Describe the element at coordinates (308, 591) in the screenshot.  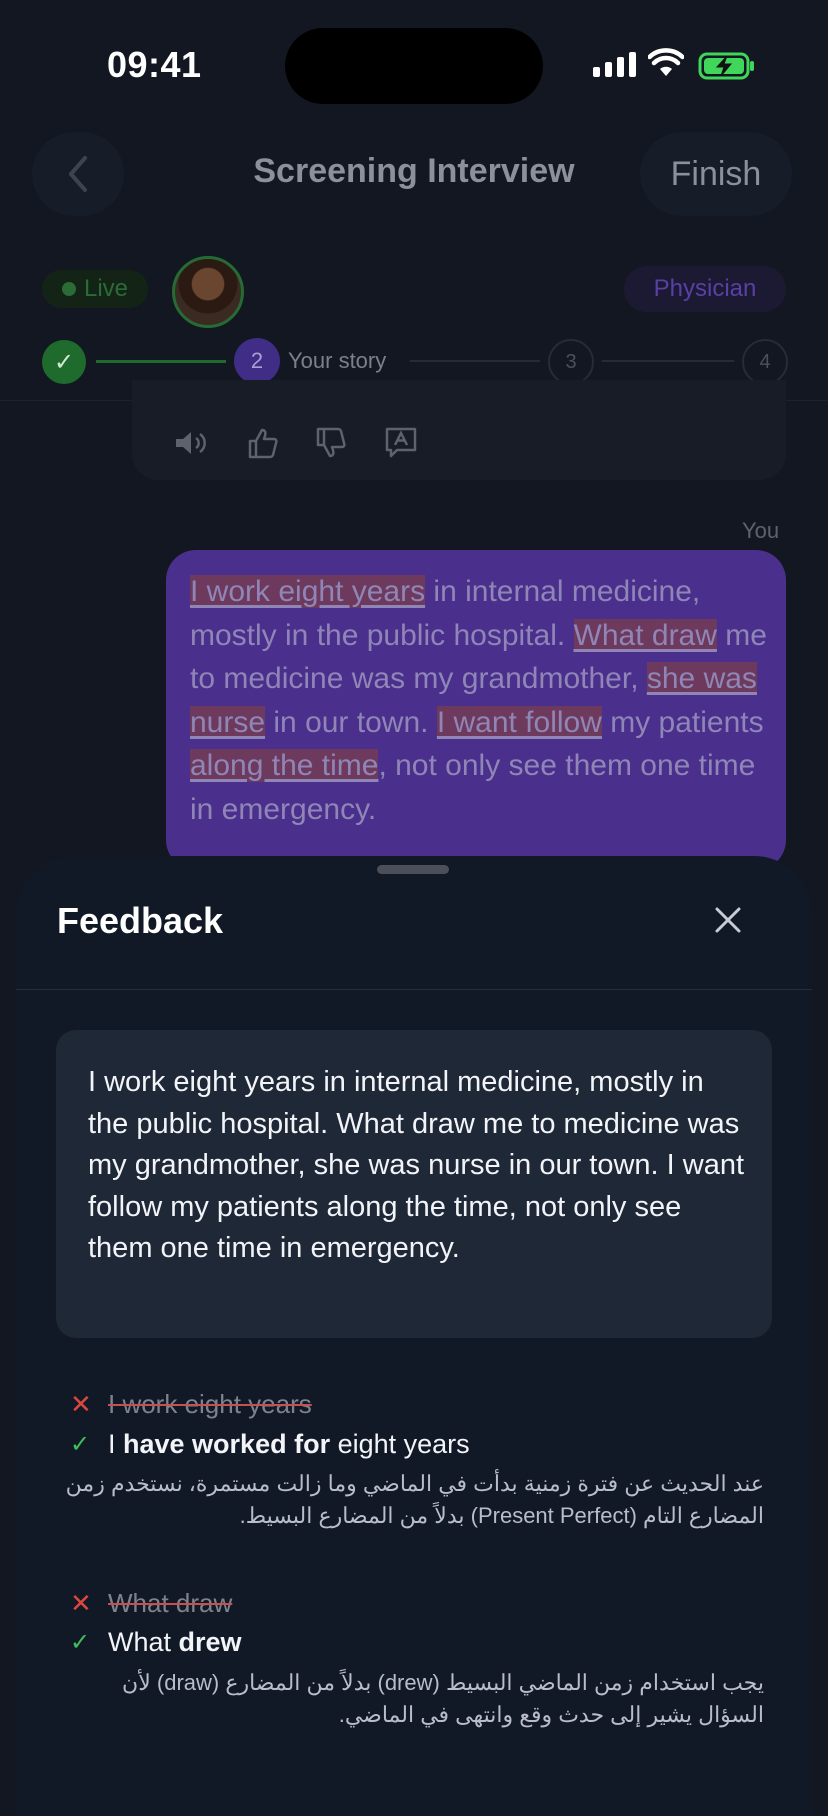
I see `message-segment-error: I work eight years` at that location.